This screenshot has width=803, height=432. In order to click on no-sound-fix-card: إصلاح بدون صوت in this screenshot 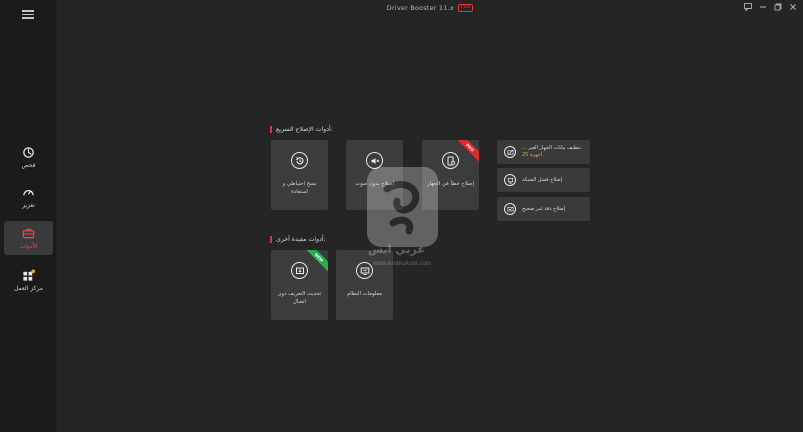, I will do `click(374, 175)`.